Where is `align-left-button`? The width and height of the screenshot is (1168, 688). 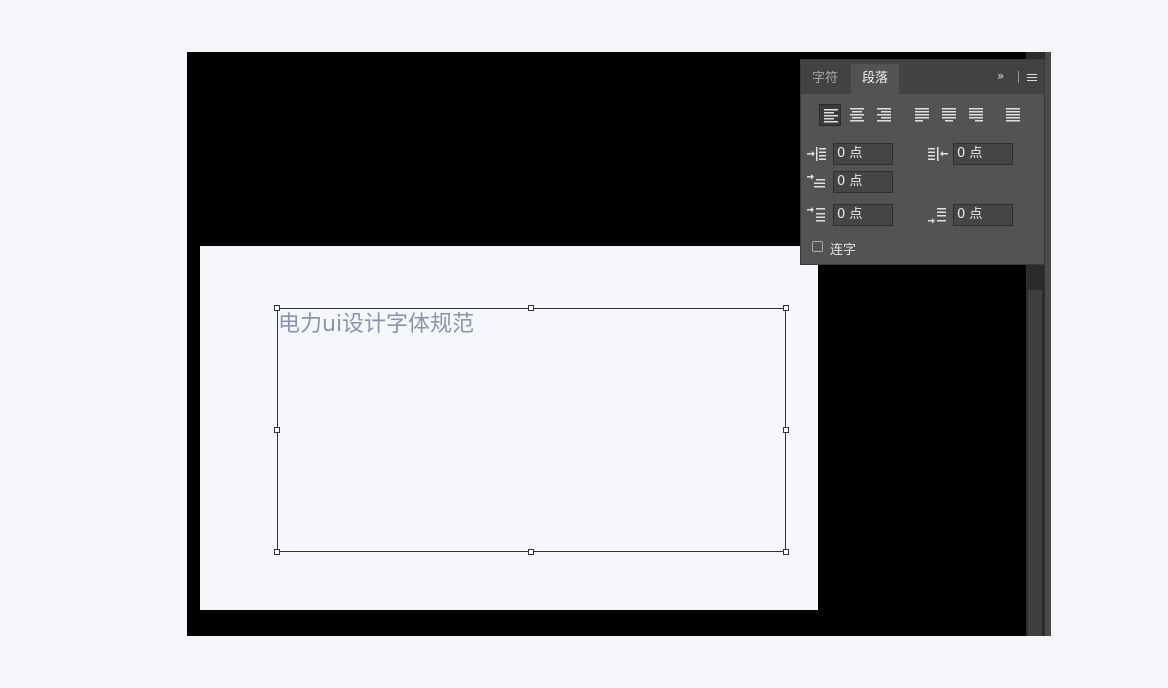 align-left-button is located at coordinates (830, 115).